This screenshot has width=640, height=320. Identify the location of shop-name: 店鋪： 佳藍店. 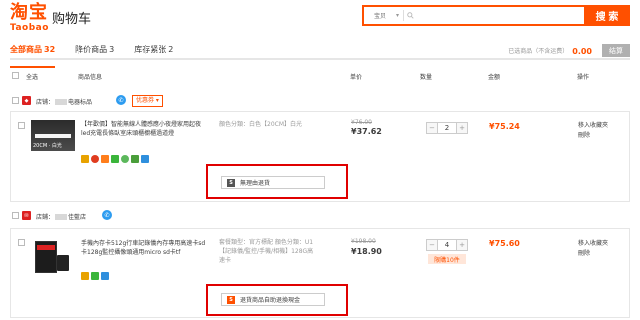
(61, 216).